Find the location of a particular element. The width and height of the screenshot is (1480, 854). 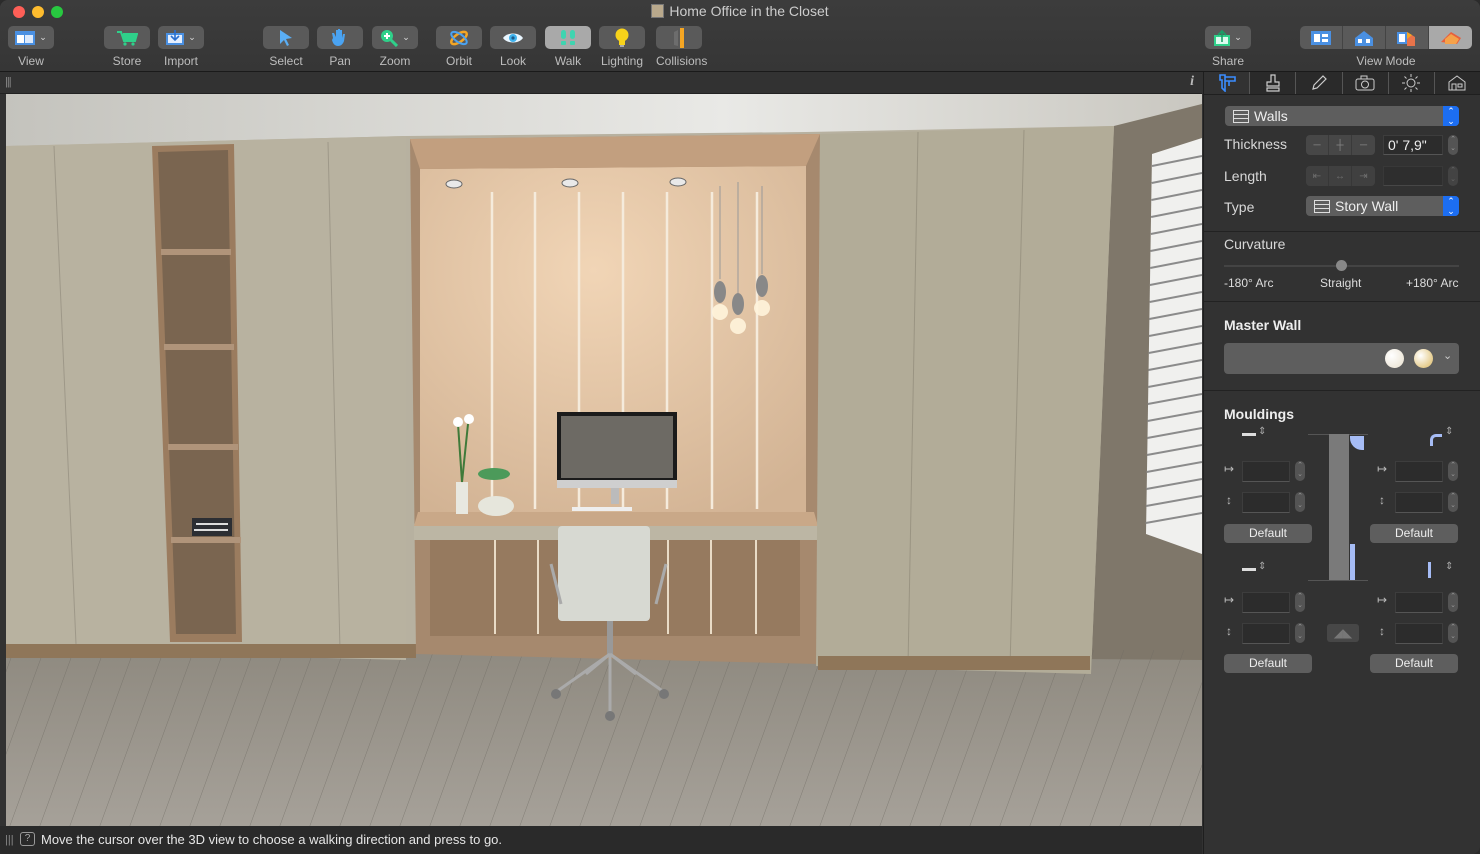

anchor-right-button: ⇥ is located at coordinates (1363, 176).